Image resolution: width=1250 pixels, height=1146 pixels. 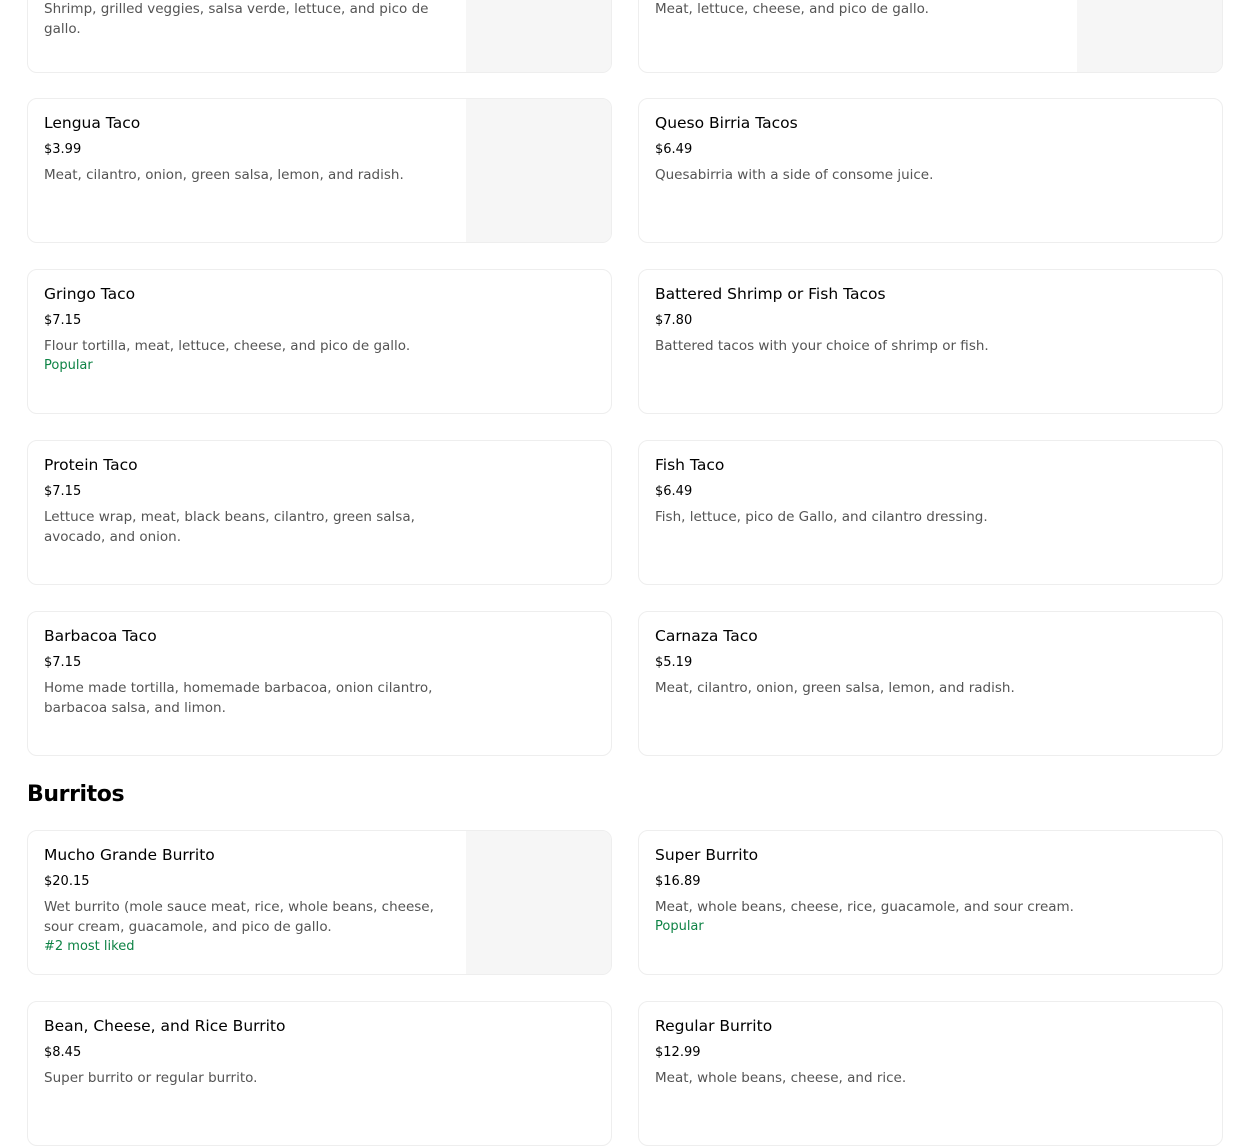 What do you see at coordinates (714, 1026) in the screenshot?
I see `item-name: Regular Burrito` at bounding box center [714, 1026].